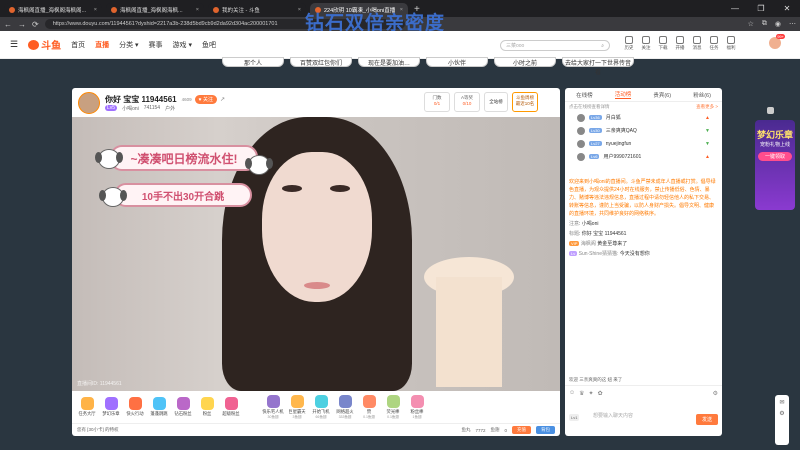  Describe the element at coordinates (222, 99) in the screenshot. I see `share-icon: ↗` at that location.